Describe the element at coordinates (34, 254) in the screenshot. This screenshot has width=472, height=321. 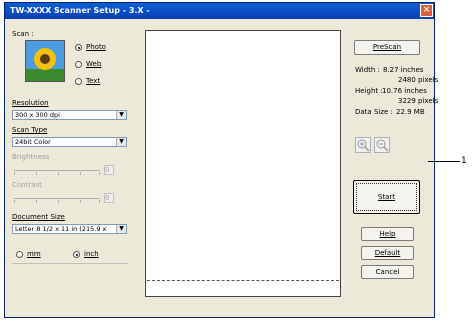
I see `unit-mm-label: mm` at that location.